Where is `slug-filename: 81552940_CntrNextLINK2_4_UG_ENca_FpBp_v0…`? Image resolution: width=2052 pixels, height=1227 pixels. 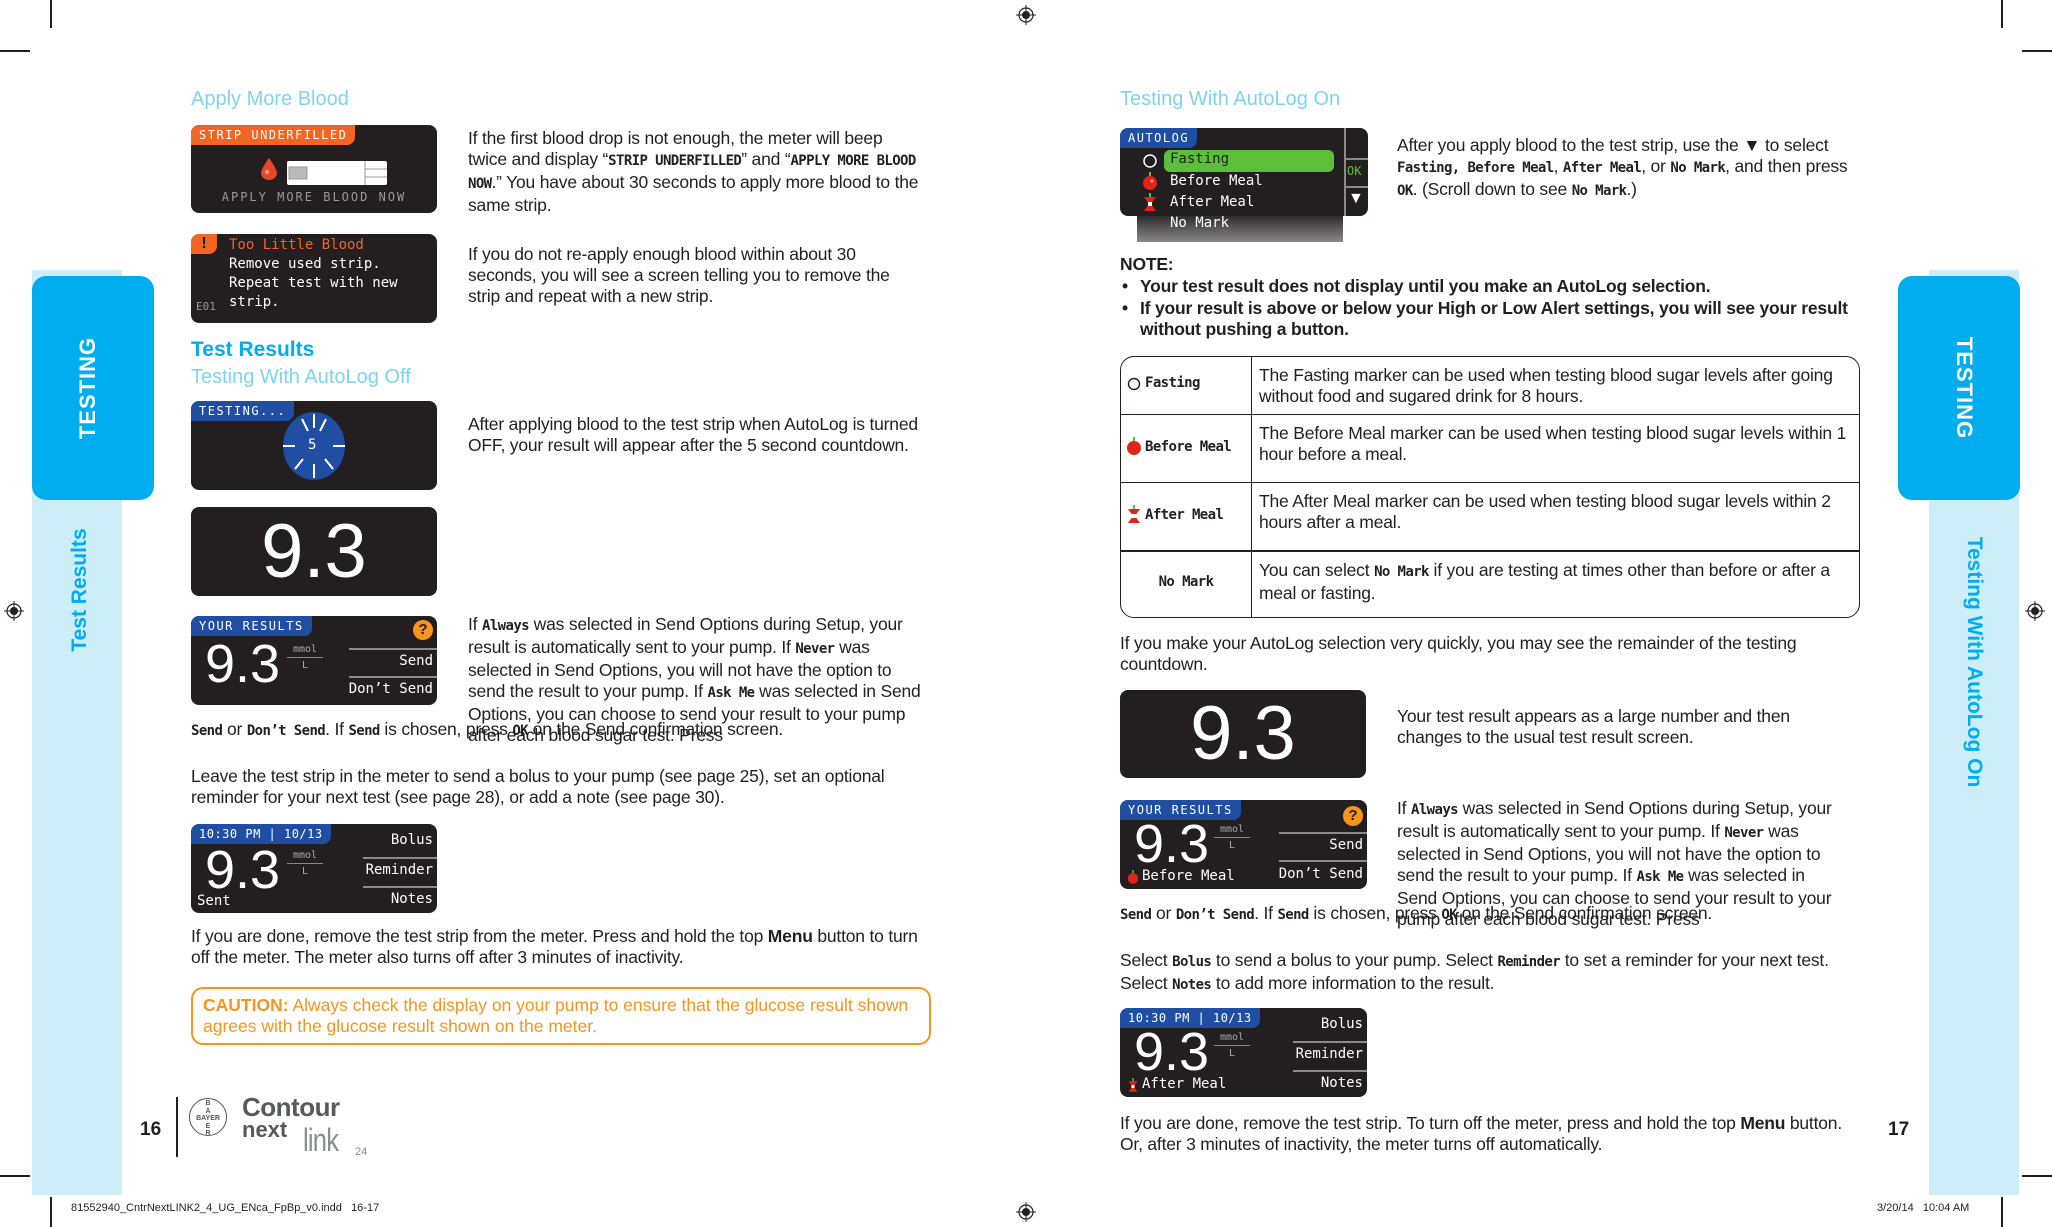 slug-filename: 81552940_CntrNextLINK2_4_UG_ENca_FpBp_v0… is located at coordinates (225, 1208).